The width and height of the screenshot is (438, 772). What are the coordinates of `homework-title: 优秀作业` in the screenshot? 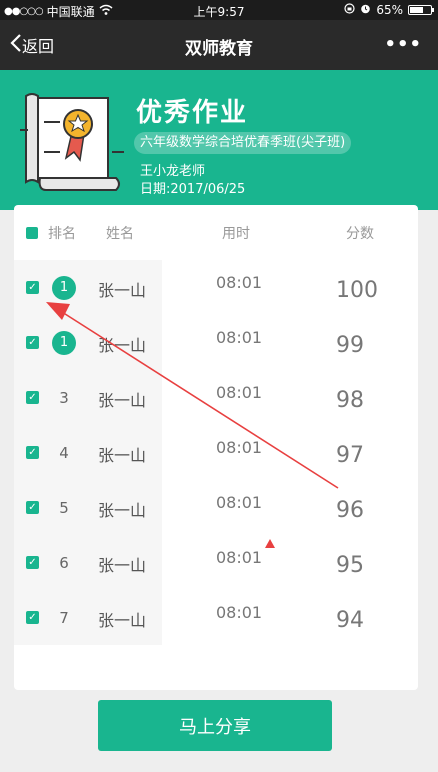 It's located at (192, 113).